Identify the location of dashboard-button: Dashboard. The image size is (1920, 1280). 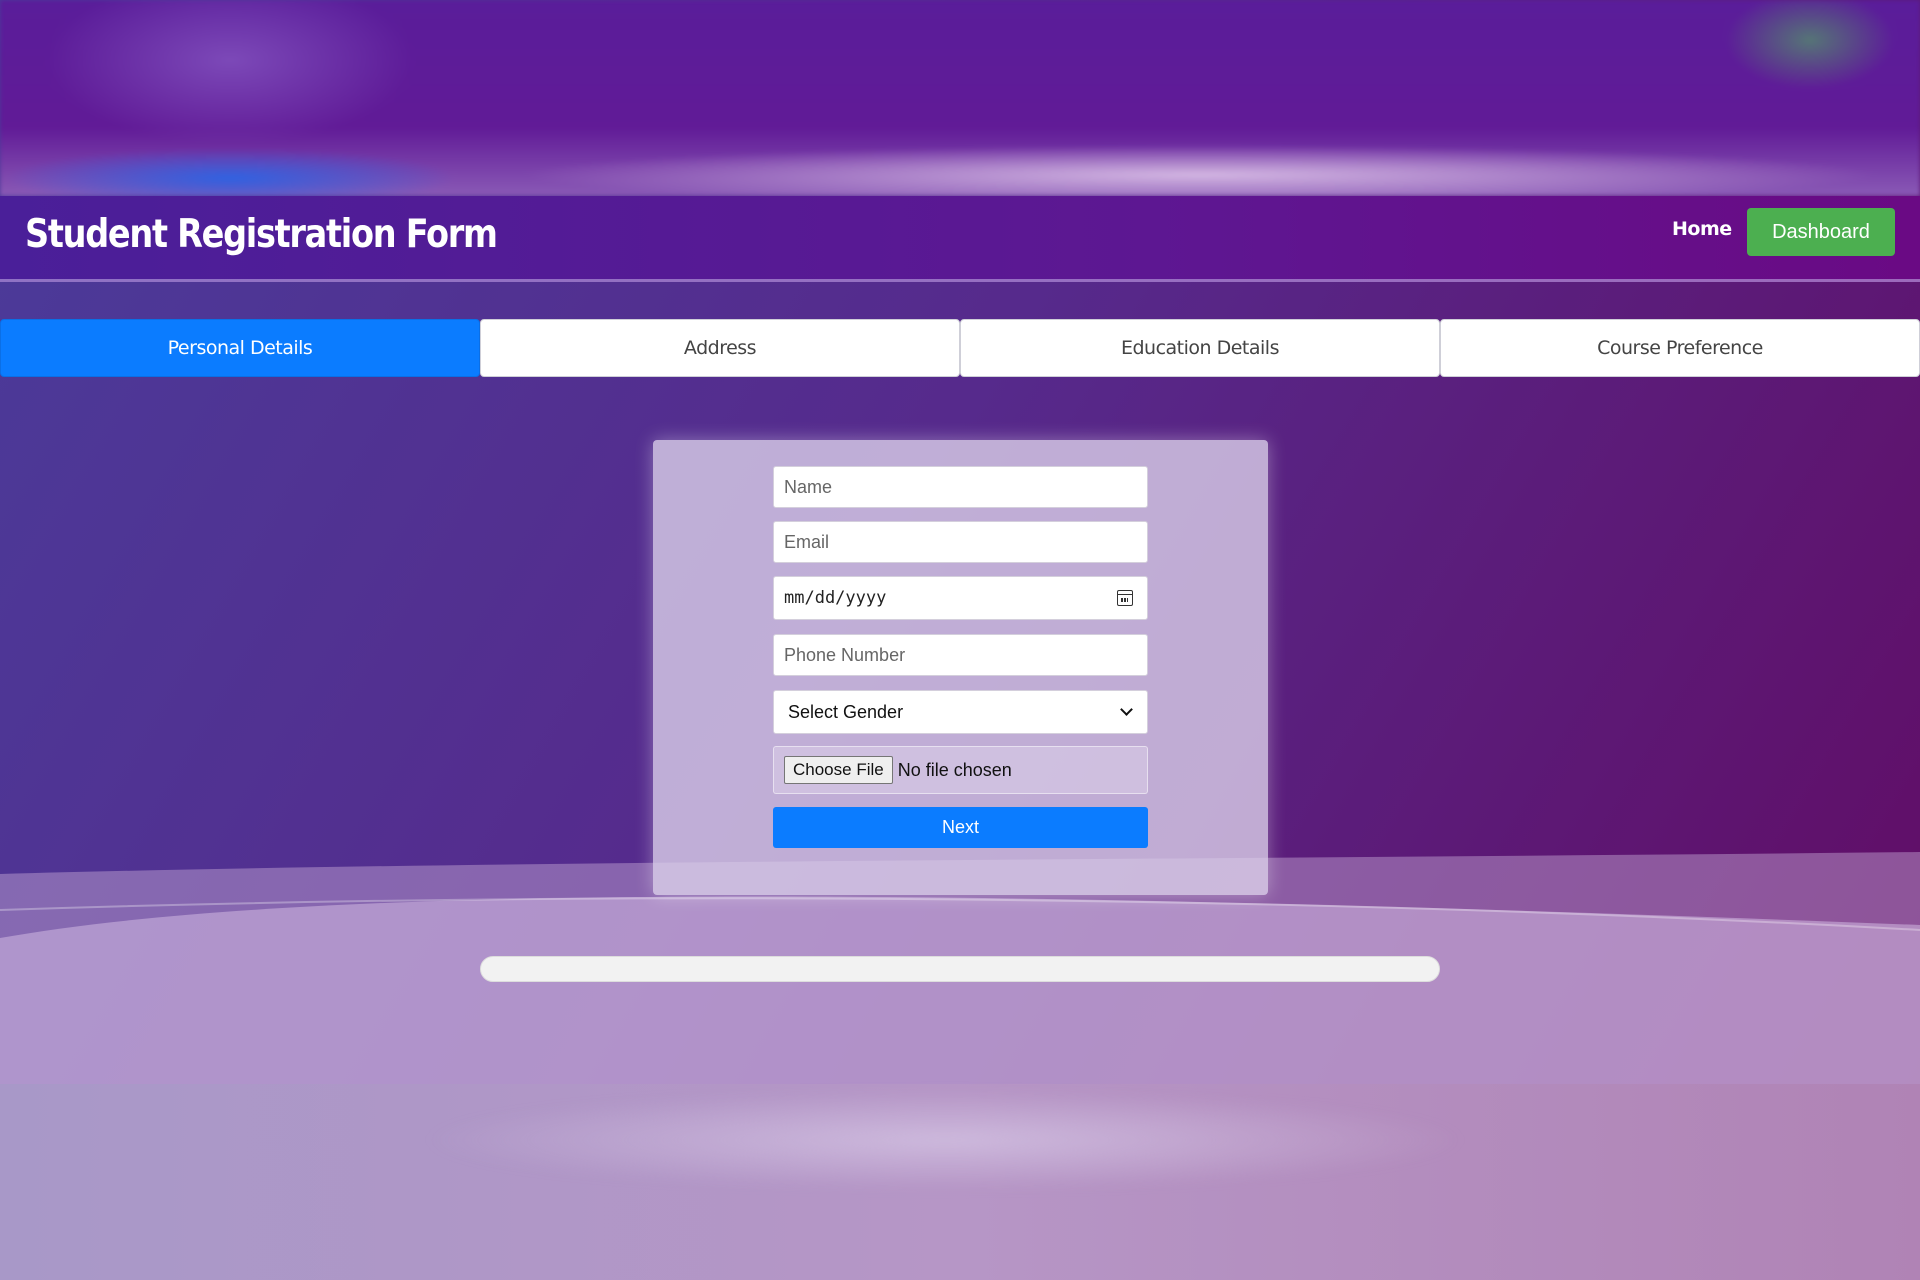
(1821, 232).